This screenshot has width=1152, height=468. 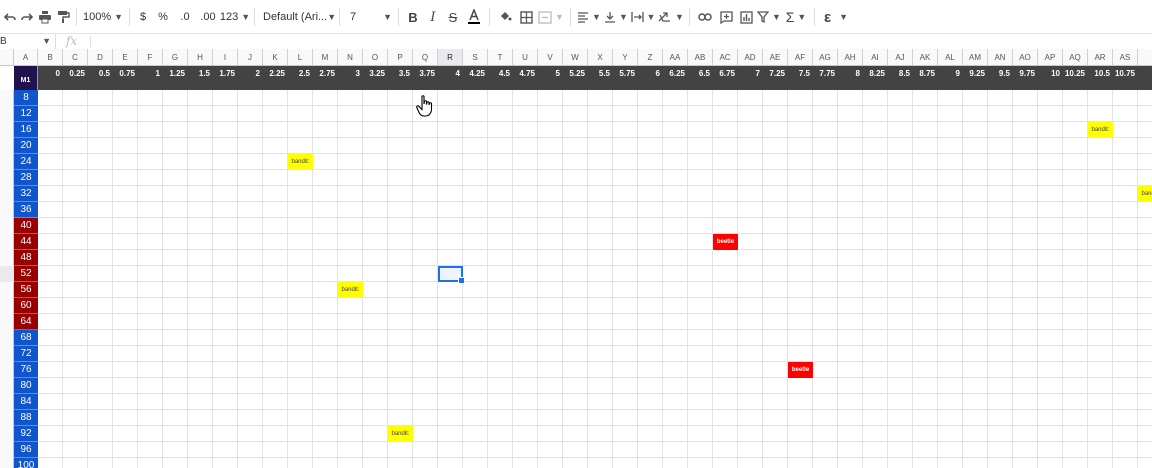 I want to click on beetle-marker: beetle, so click(x=725, y=242).